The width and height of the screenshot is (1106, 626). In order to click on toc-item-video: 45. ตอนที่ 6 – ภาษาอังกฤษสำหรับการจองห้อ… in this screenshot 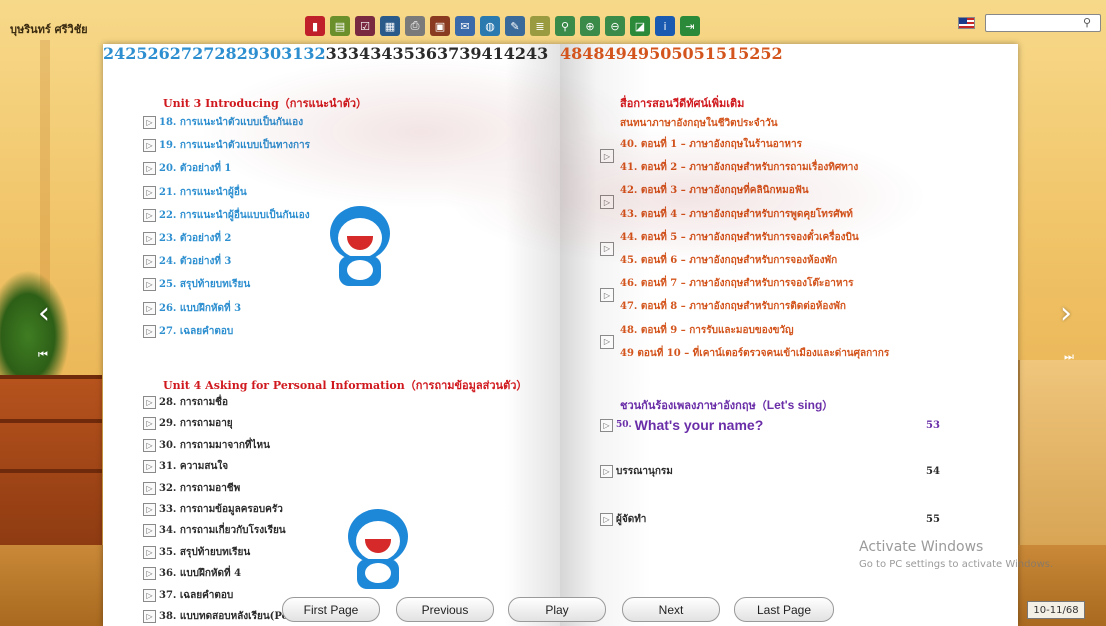, I will do `click(728, 260)`.